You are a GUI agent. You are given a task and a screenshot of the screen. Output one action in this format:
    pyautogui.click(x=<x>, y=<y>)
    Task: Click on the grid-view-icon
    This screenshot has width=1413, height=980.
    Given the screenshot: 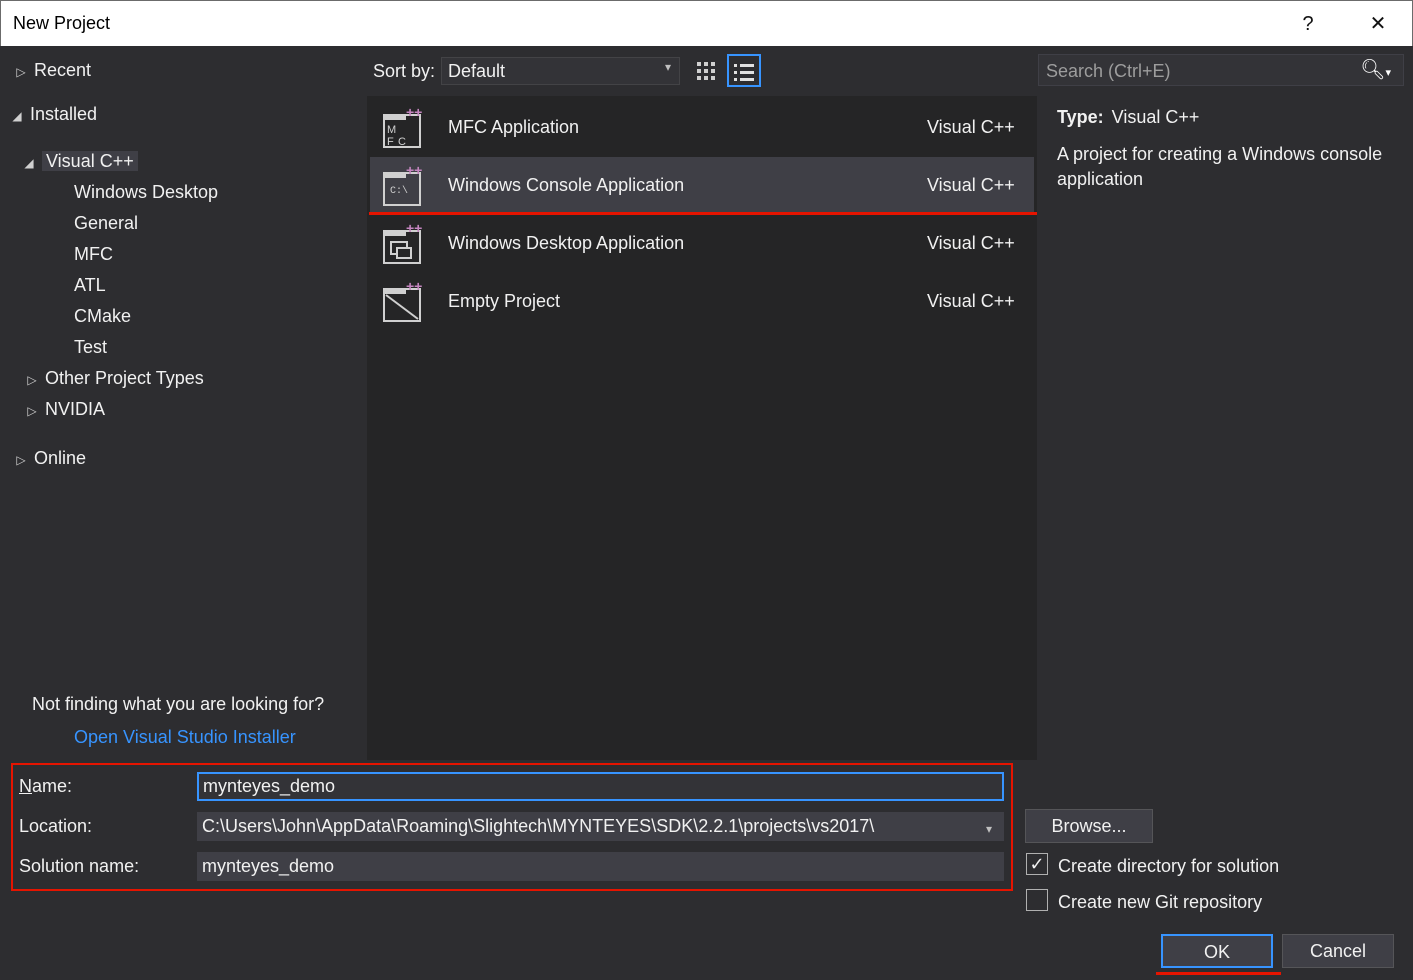 What is the action you would take?
    pyautogui.click(x=706, y=71)
    